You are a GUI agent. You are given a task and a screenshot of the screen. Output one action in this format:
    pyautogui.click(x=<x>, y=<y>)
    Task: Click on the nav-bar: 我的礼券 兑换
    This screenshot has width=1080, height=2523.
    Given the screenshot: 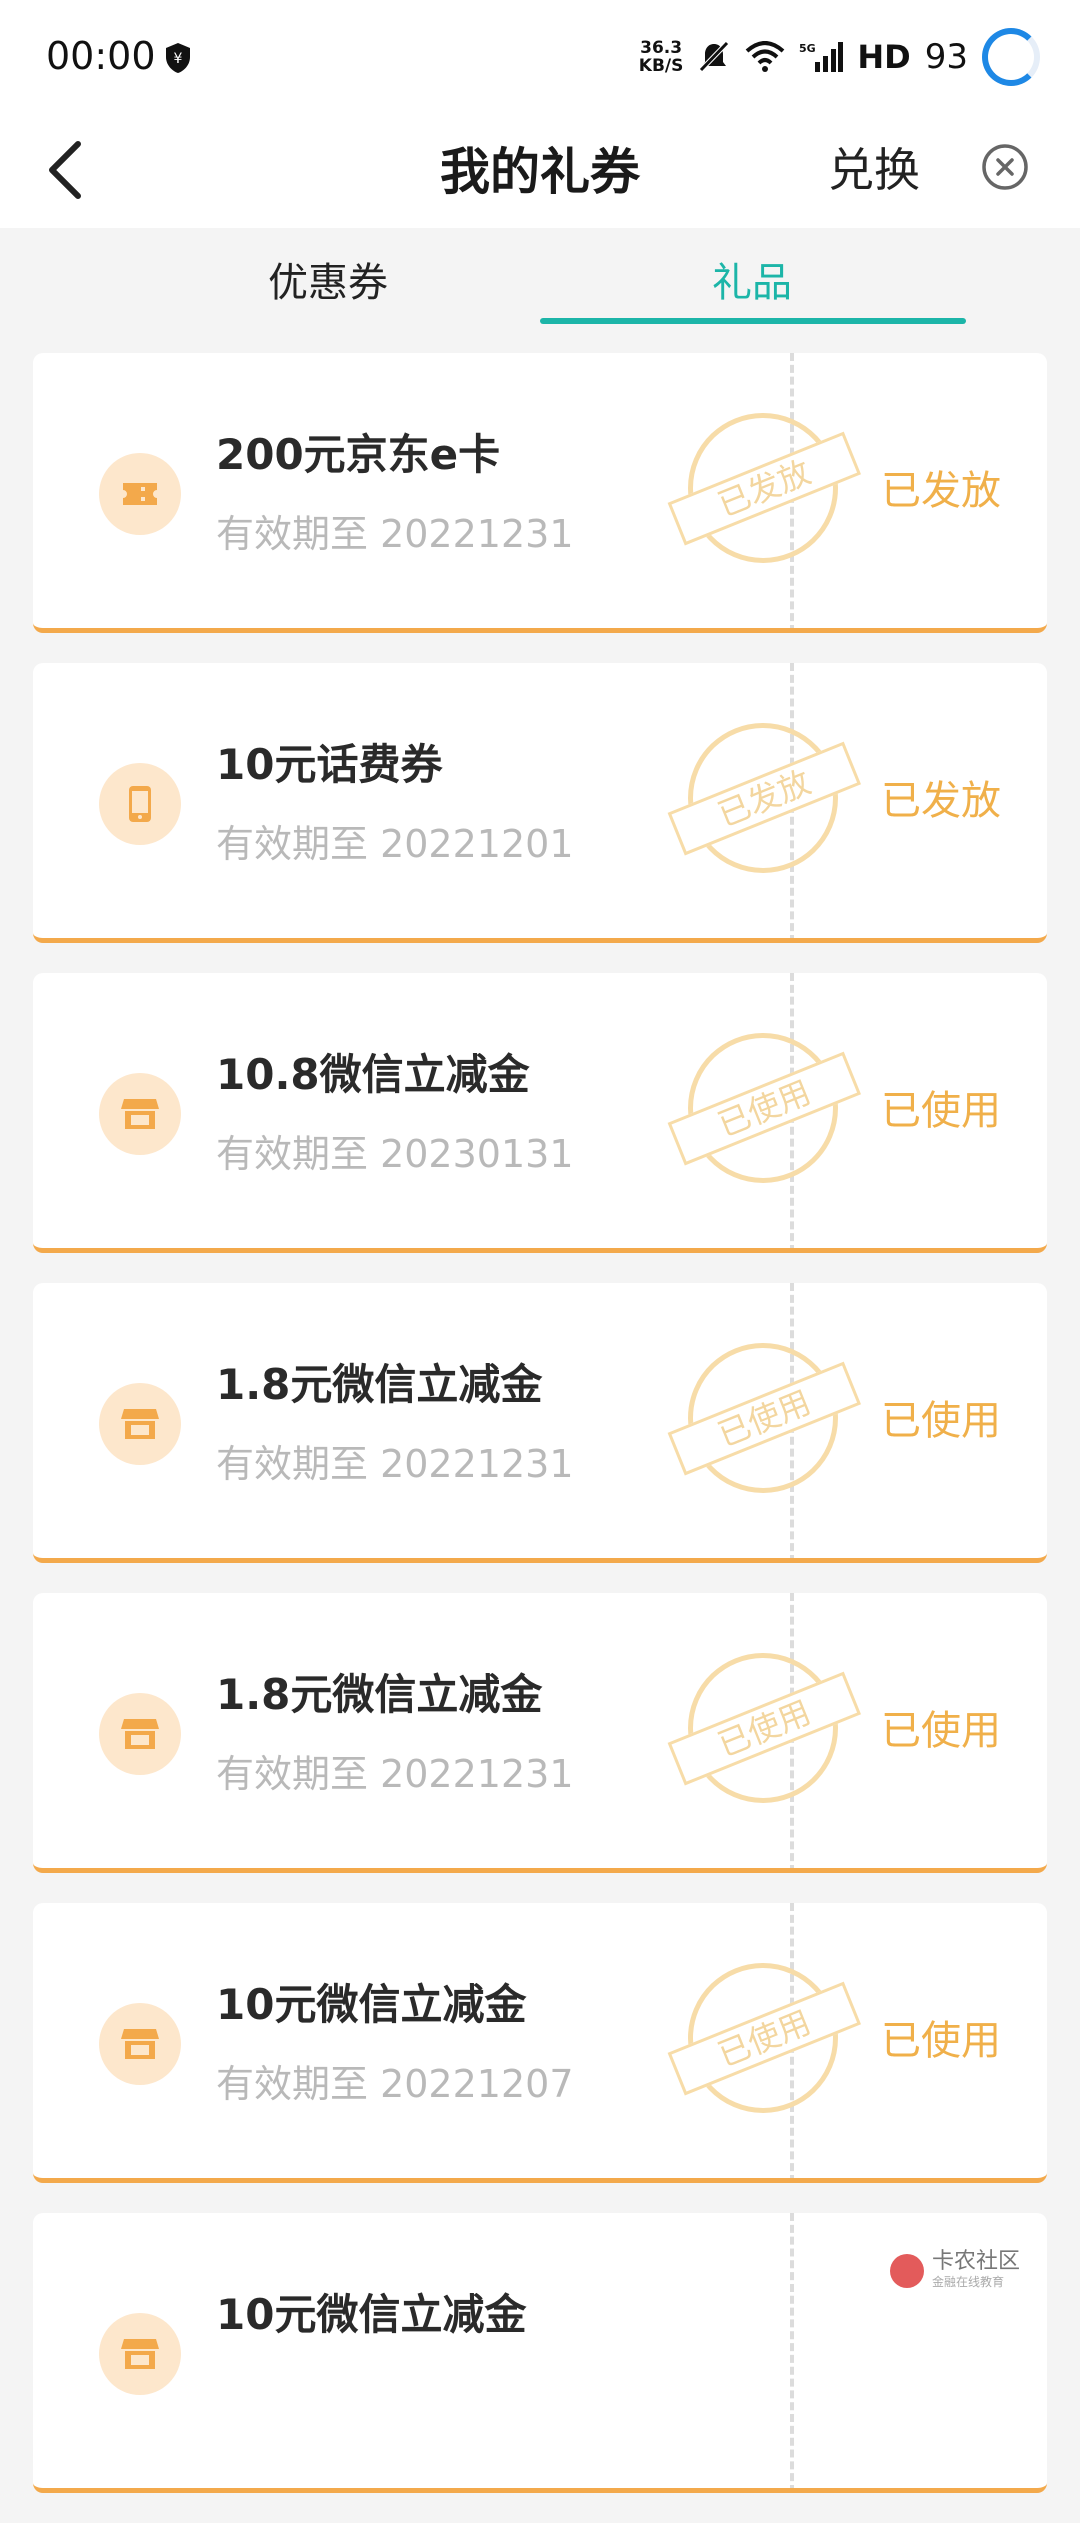 What is the action you would take?
    pyautogui.click(x=540, y=169)
    